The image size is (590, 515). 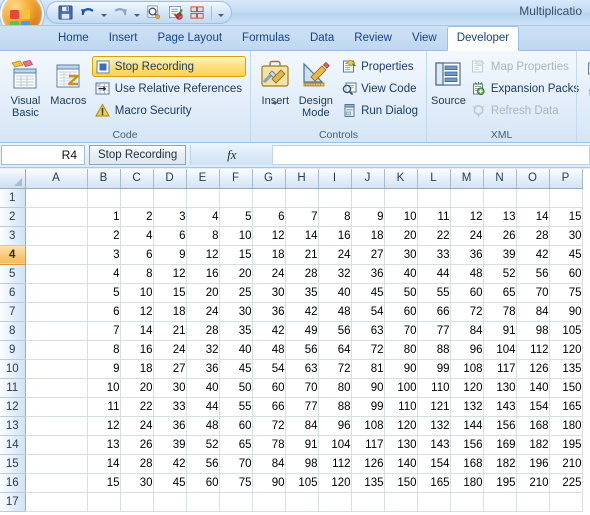 What do you see at coordinates (467, 274) in the screenshot?
I see `cell-M5: 48` at bounding box center [467, 274].